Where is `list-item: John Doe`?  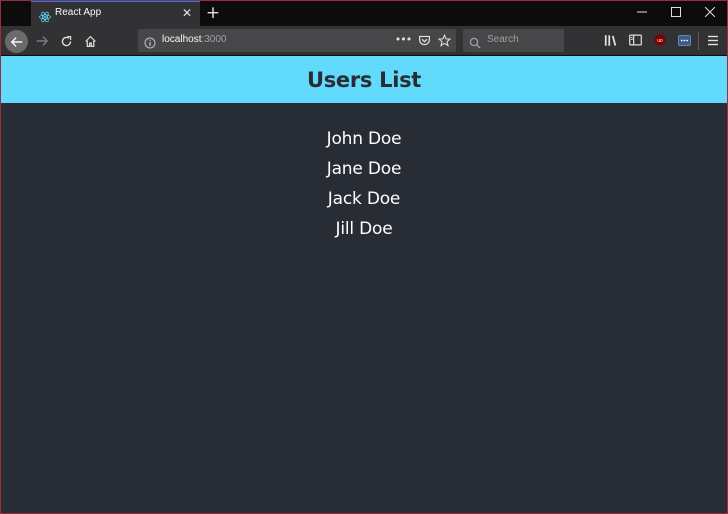
list-item: John Doe is located at coordinates (364, 139).